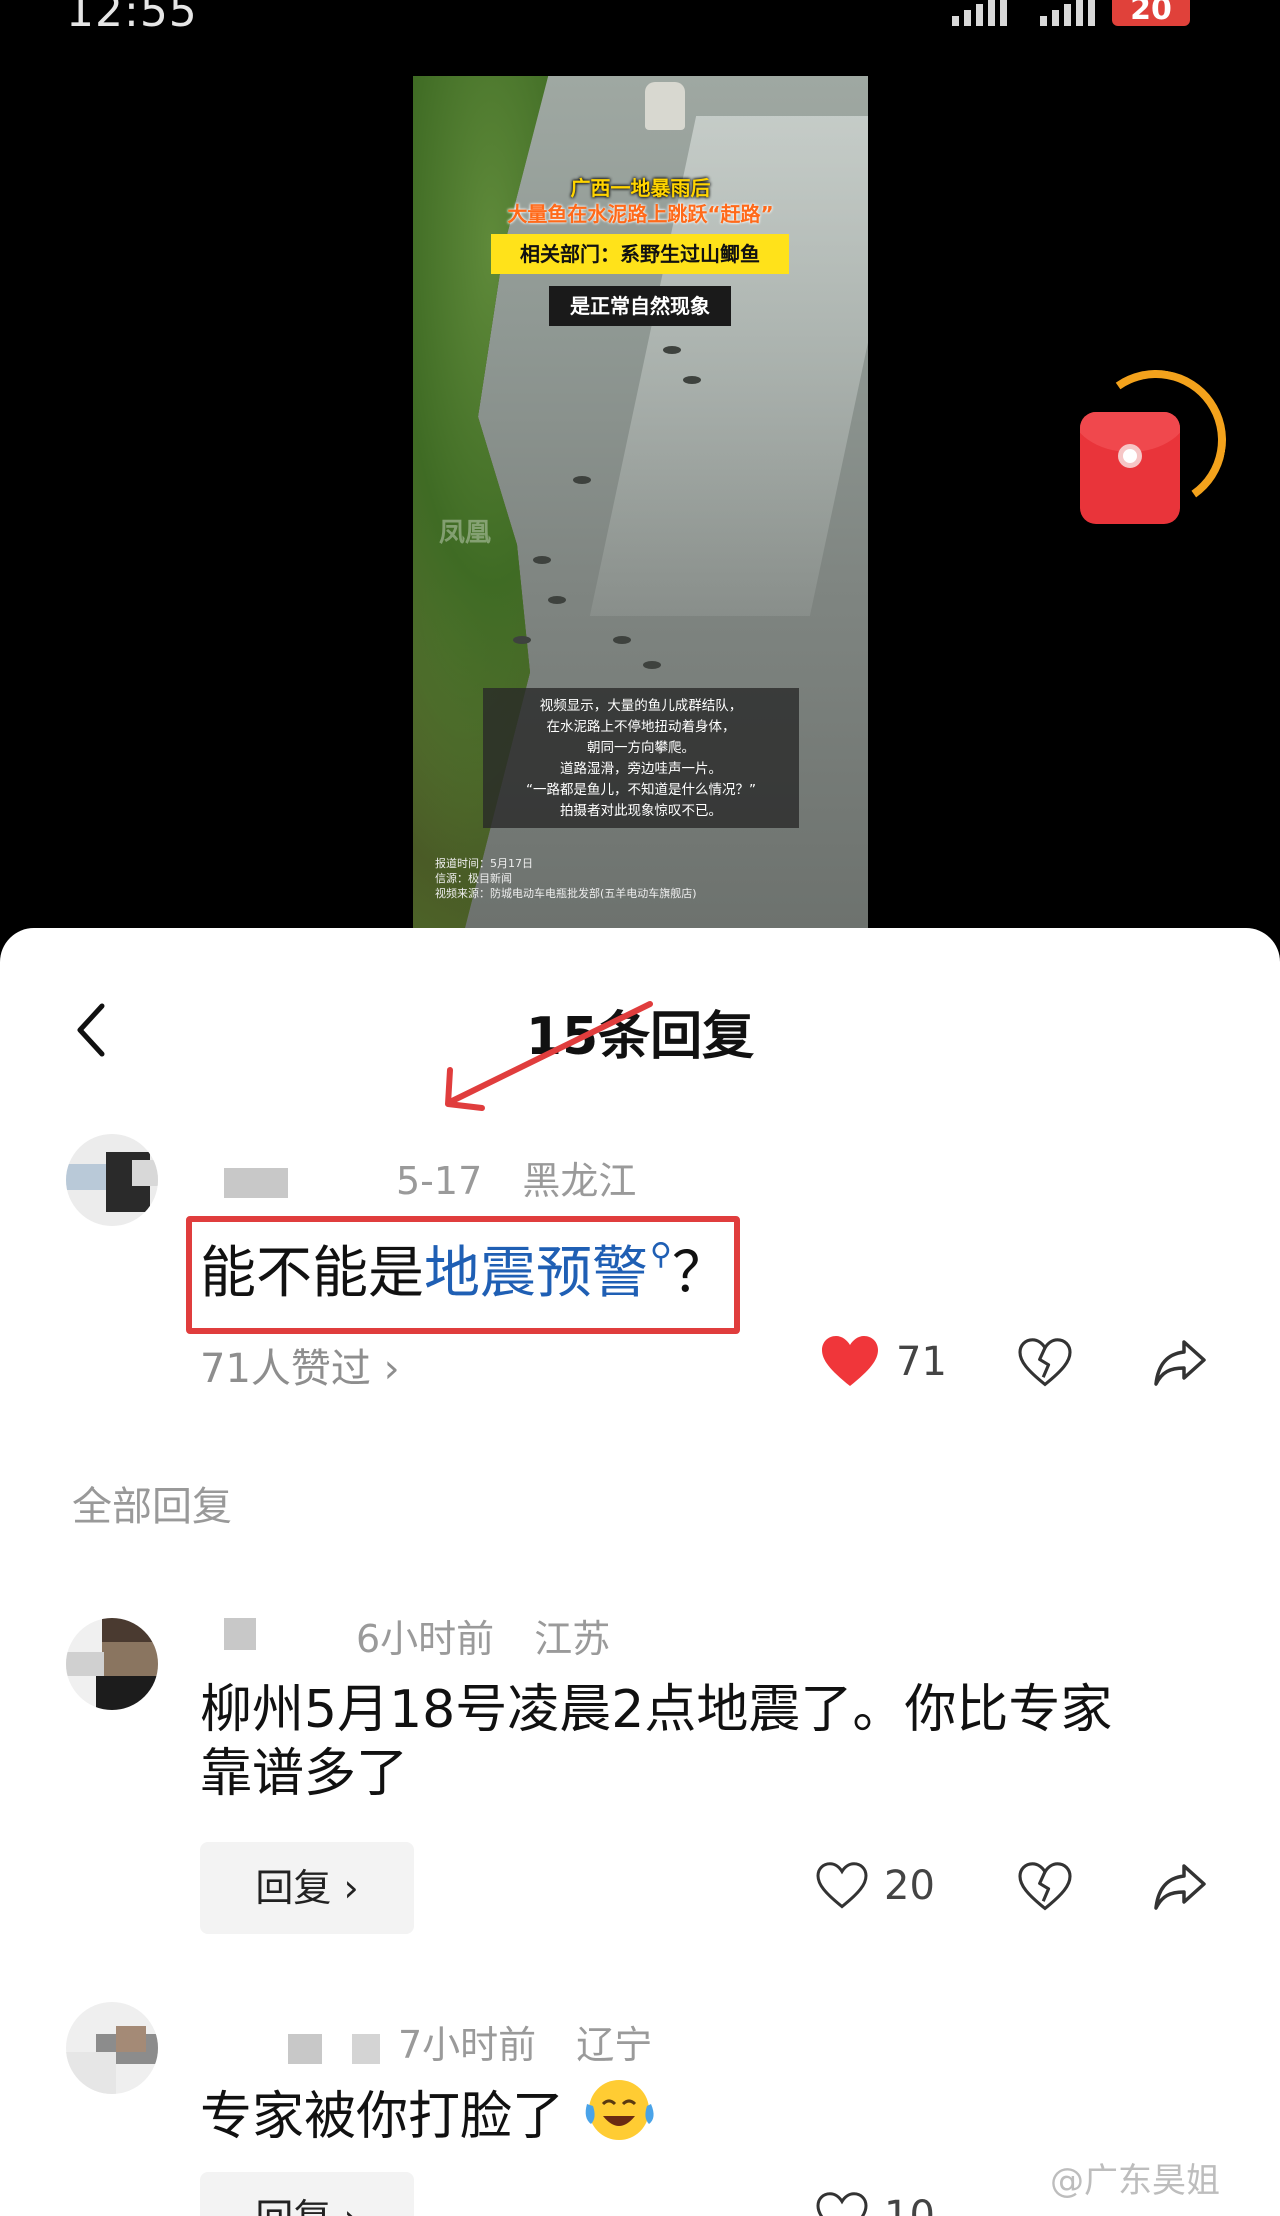  What do you see at coordinates (640, 306) in the screenshot?
I see `video-tag-dark: 是正常自然现象` at bounding box center [640, 306].